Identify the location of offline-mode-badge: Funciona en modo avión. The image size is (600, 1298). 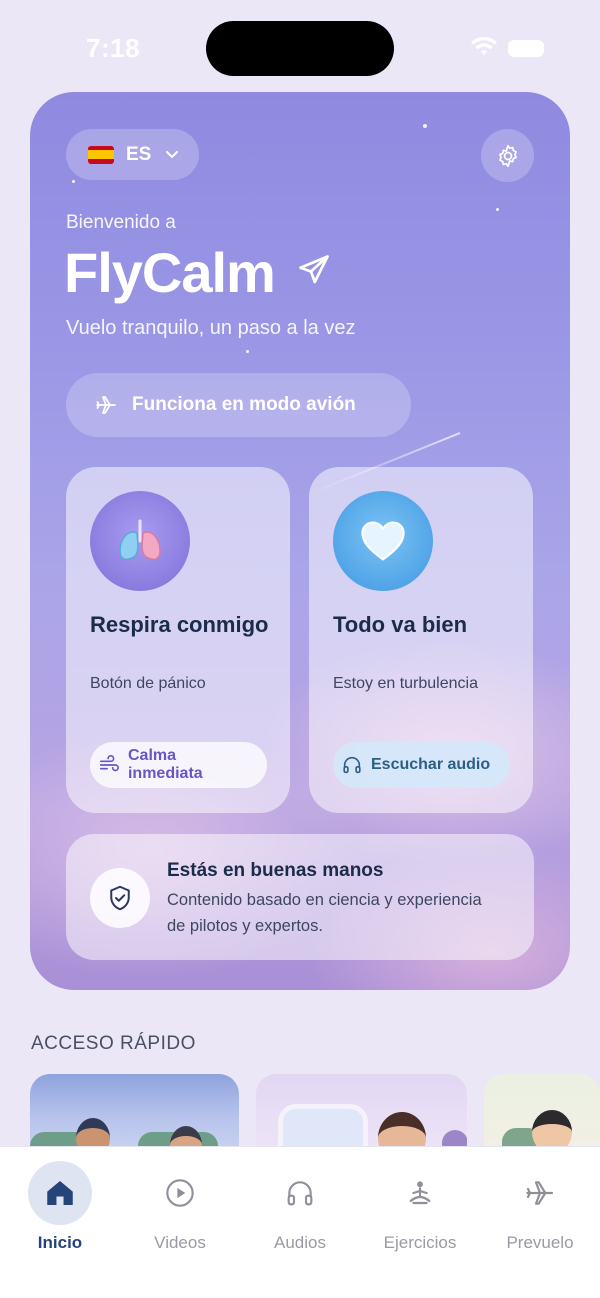
(238, 405).